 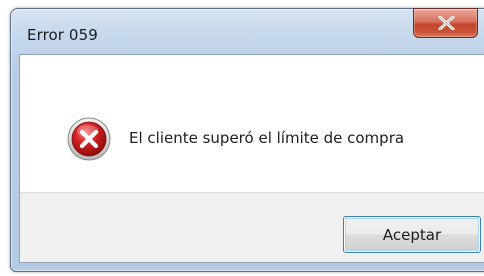 I want to click on window-title: Error 059, so click(x=62, y=35).